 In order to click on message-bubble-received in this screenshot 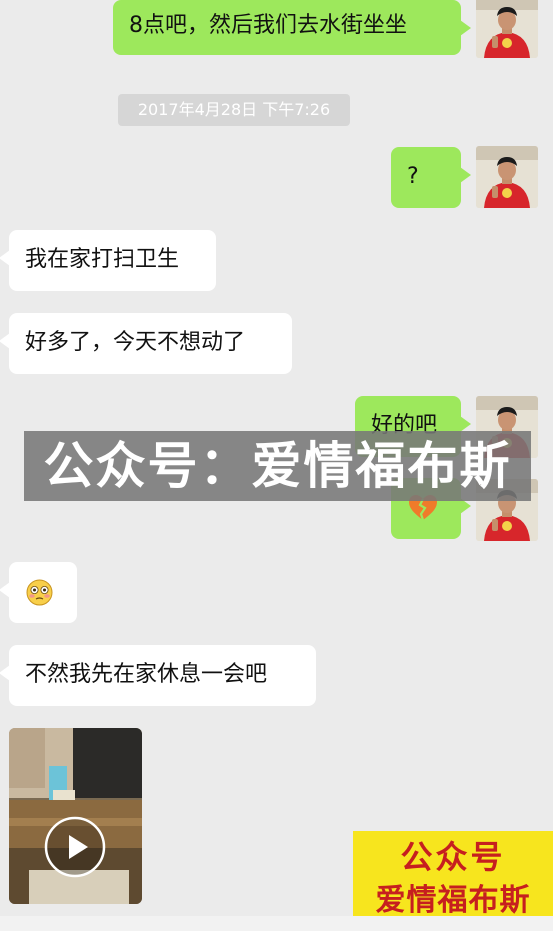, I will do `click(38, 592)`.